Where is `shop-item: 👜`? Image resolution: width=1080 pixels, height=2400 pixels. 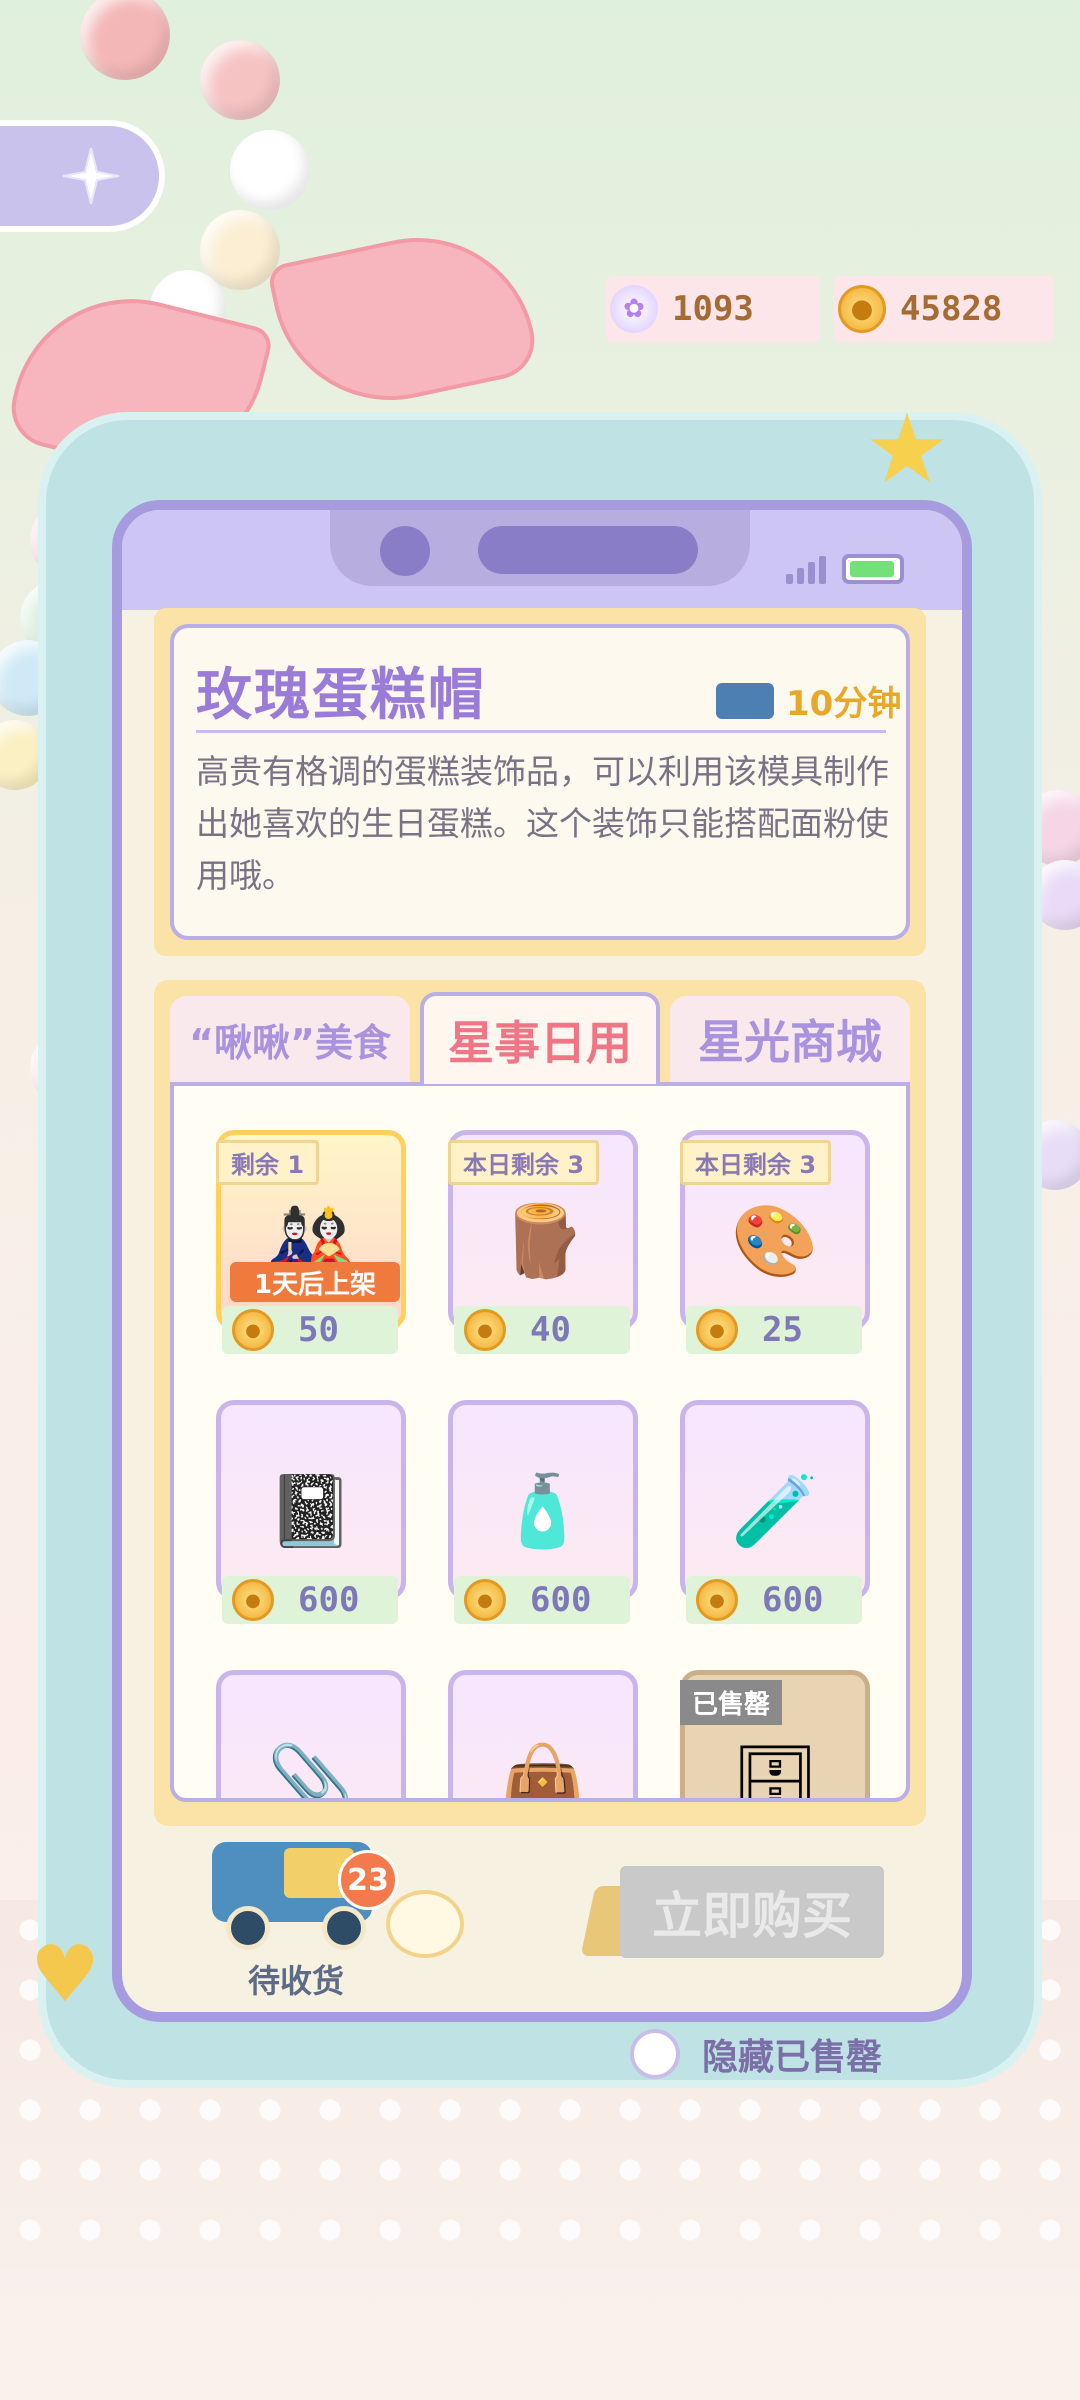
shop-item: 👜 is located at coordinates (543, 1736).